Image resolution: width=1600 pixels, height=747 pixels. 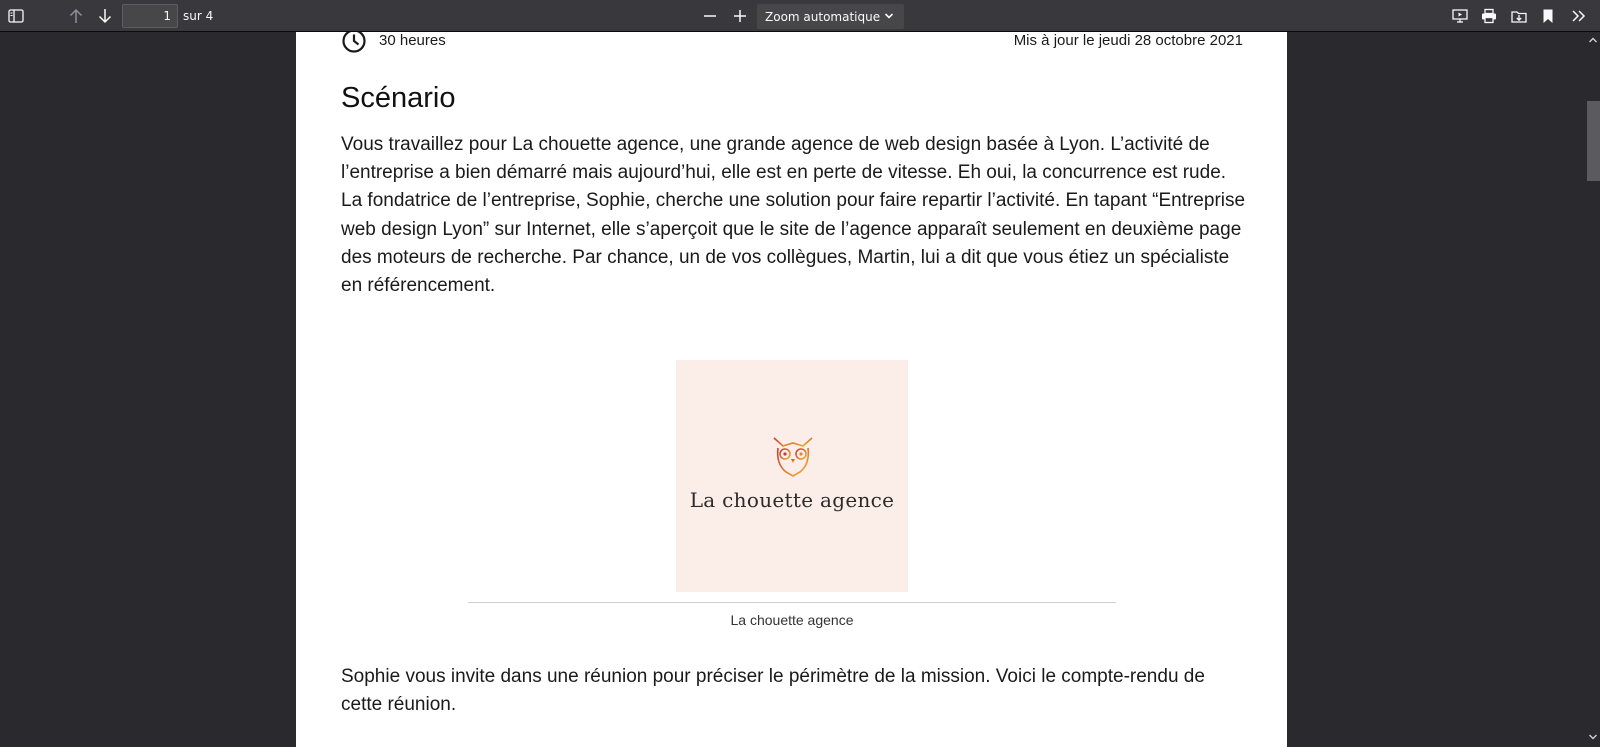 I want to click on logo-image: La chouette agence, so click(x=792, y=476).